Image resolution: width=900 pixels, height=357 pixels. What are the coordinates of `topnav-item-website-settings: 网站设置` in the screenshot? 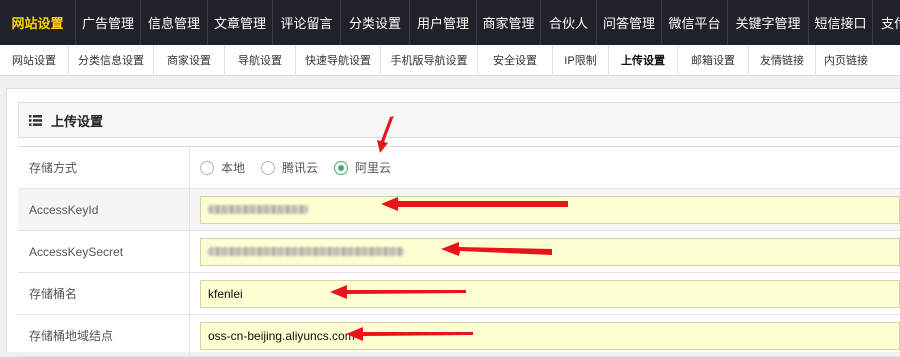 It's located at (38, 22).